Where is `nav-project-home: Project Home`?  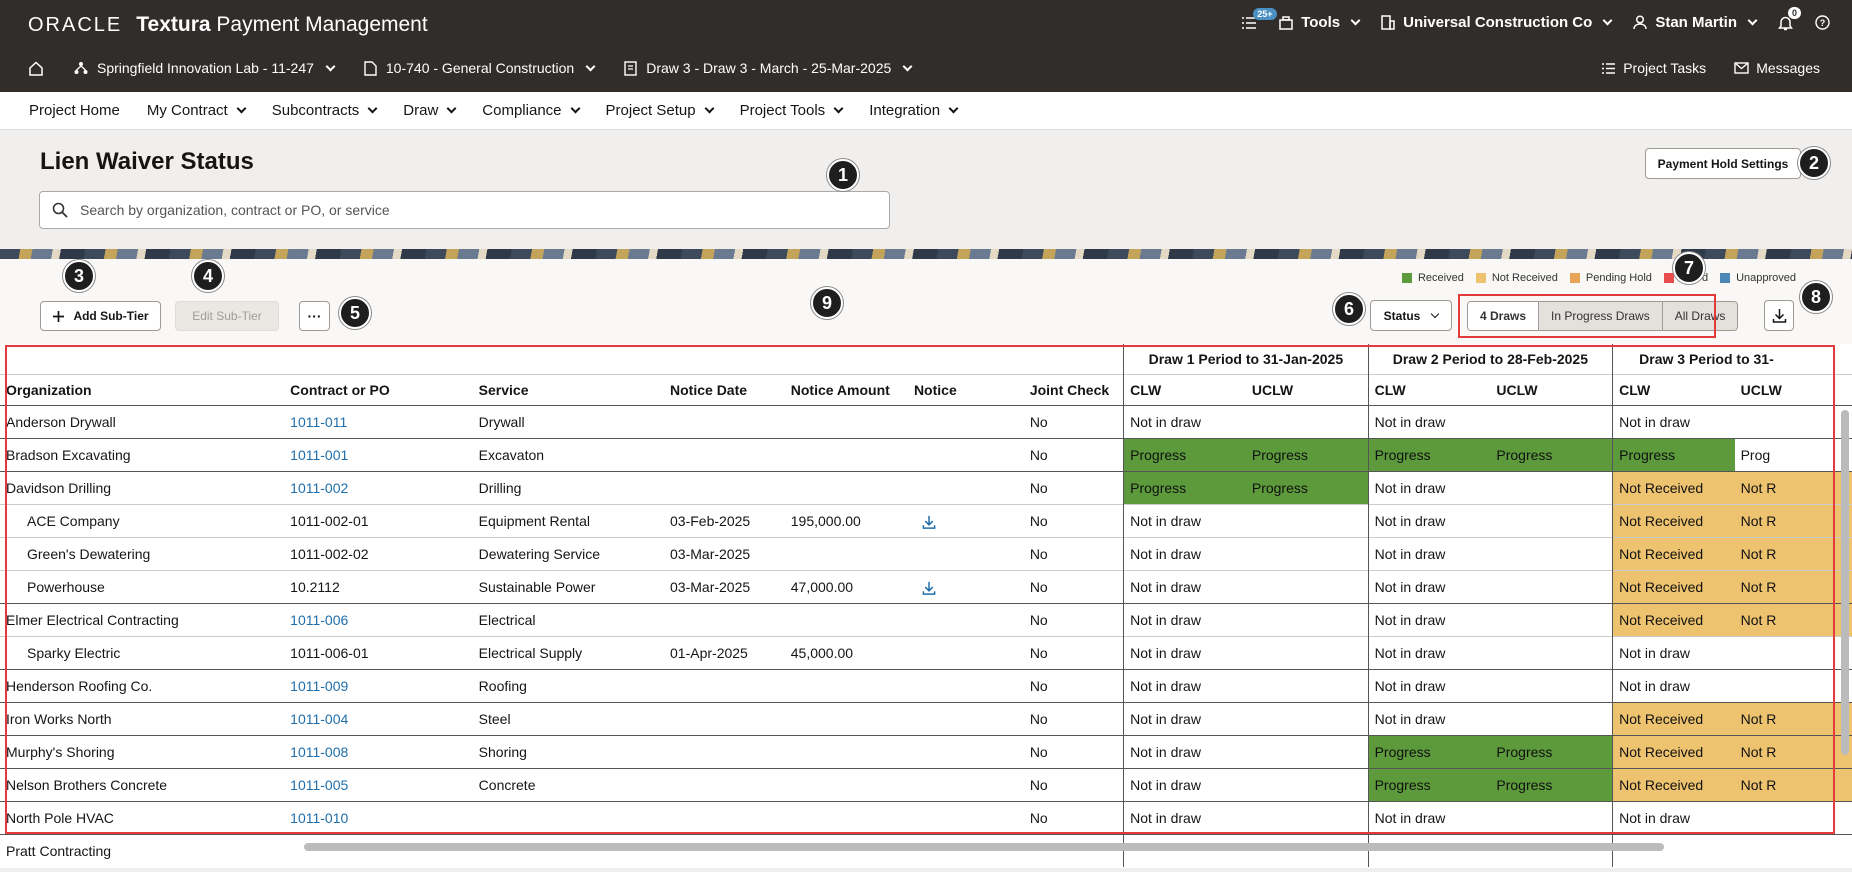
nav-project-home: Project Home is located at coordinates (74, 110).